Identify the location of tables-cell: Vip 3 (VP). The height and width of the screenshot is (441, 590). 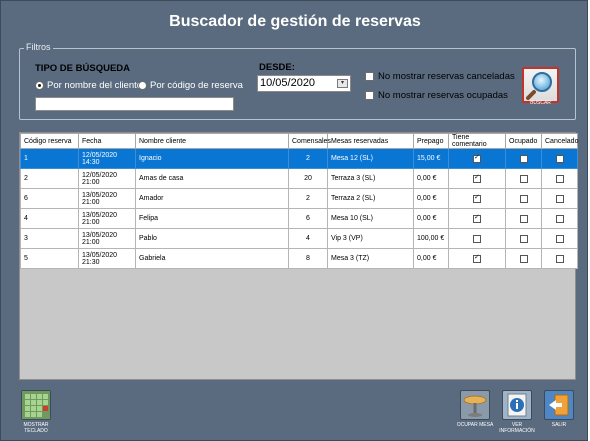
(370, 238).